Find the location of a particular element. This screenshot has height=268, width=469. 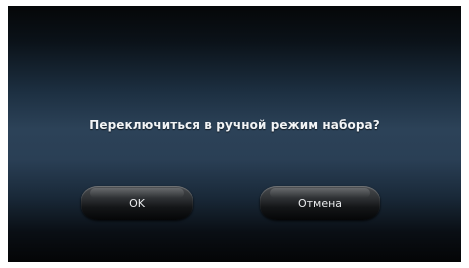

dialog-message: Переключиться в ручной режим набора? is located at coordinates (234, 125).